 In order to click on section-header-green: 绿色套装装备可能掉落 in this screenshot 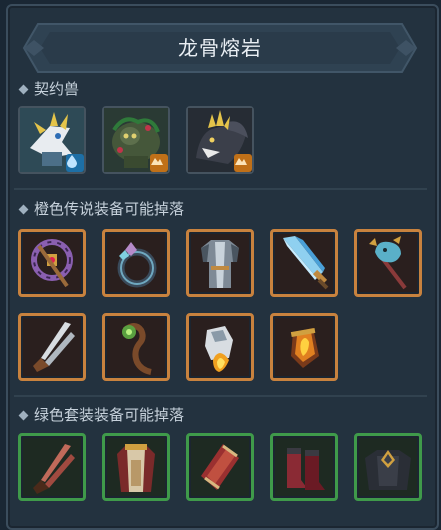, I will do `click(101, 415)`.